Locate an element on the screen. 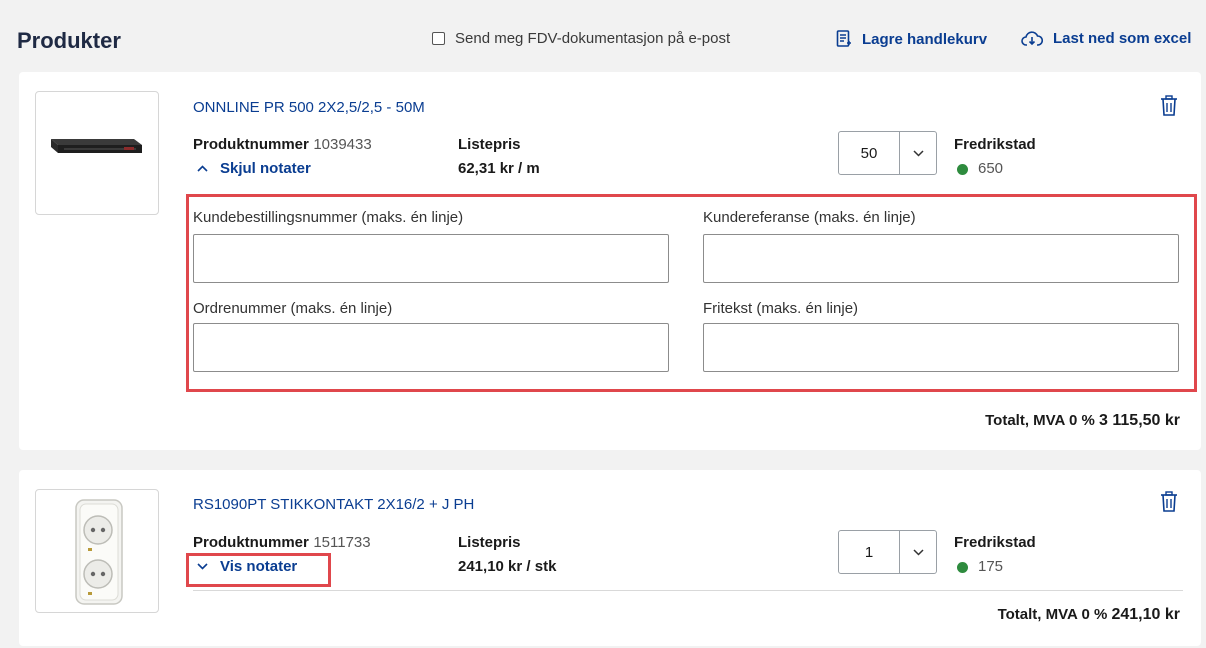  stock-status: 175 is located at coordinates (980, 566).